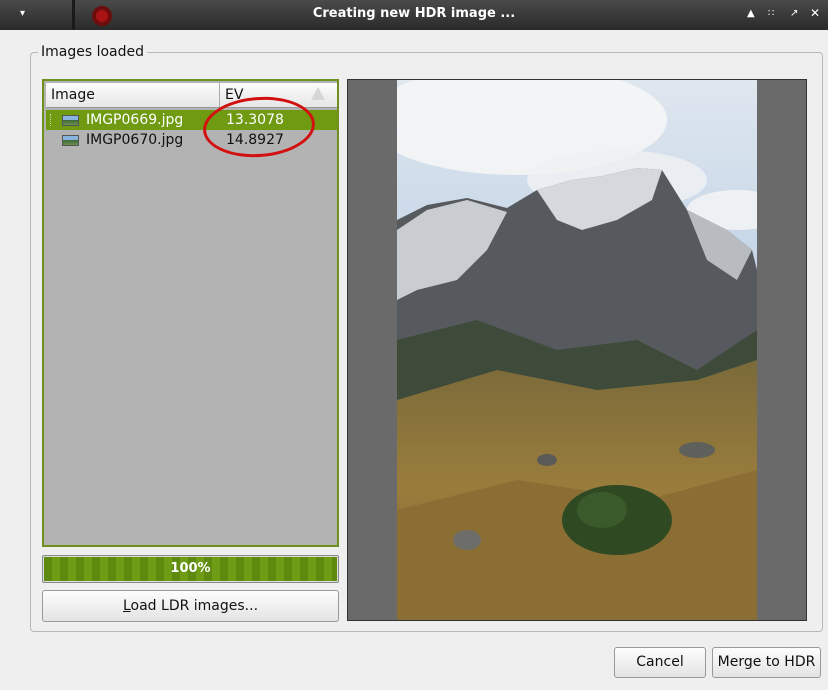  Describe the element at coordinates (815, 13) in the screenshot. I see `close-icon: ✕` at that location.